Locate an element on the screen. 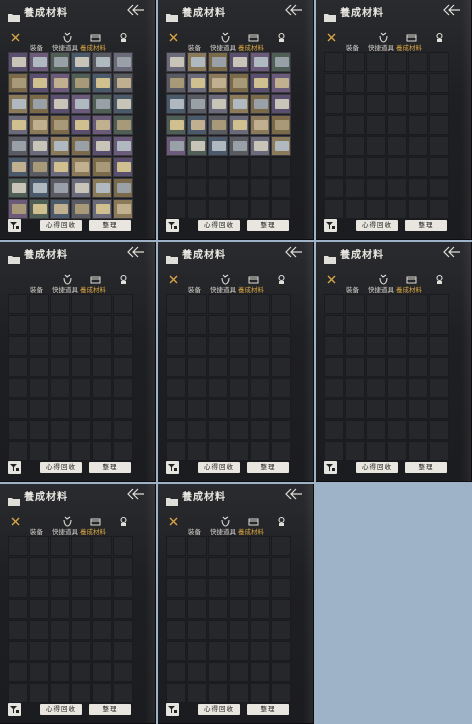  recycle-button: 心得回收 is located at coordinates (219, 225).